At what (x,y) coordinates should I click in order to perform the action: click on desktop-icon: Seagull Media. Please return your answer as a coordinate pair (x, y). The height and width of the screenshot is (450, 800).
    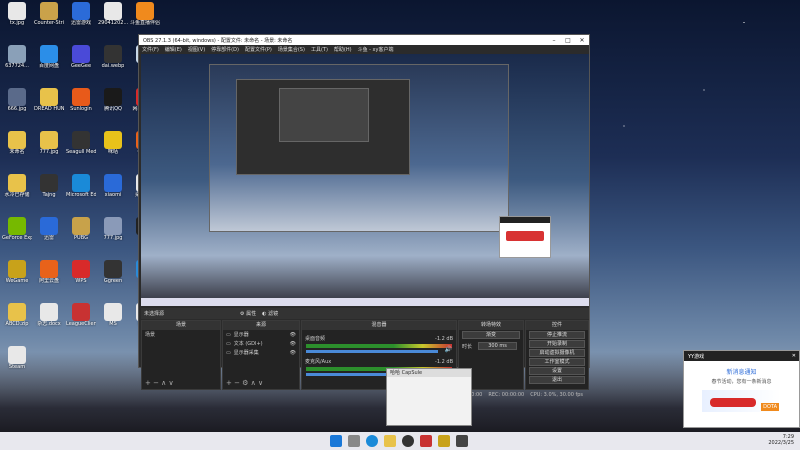
    Looking at the image, I should click on (81, 150).